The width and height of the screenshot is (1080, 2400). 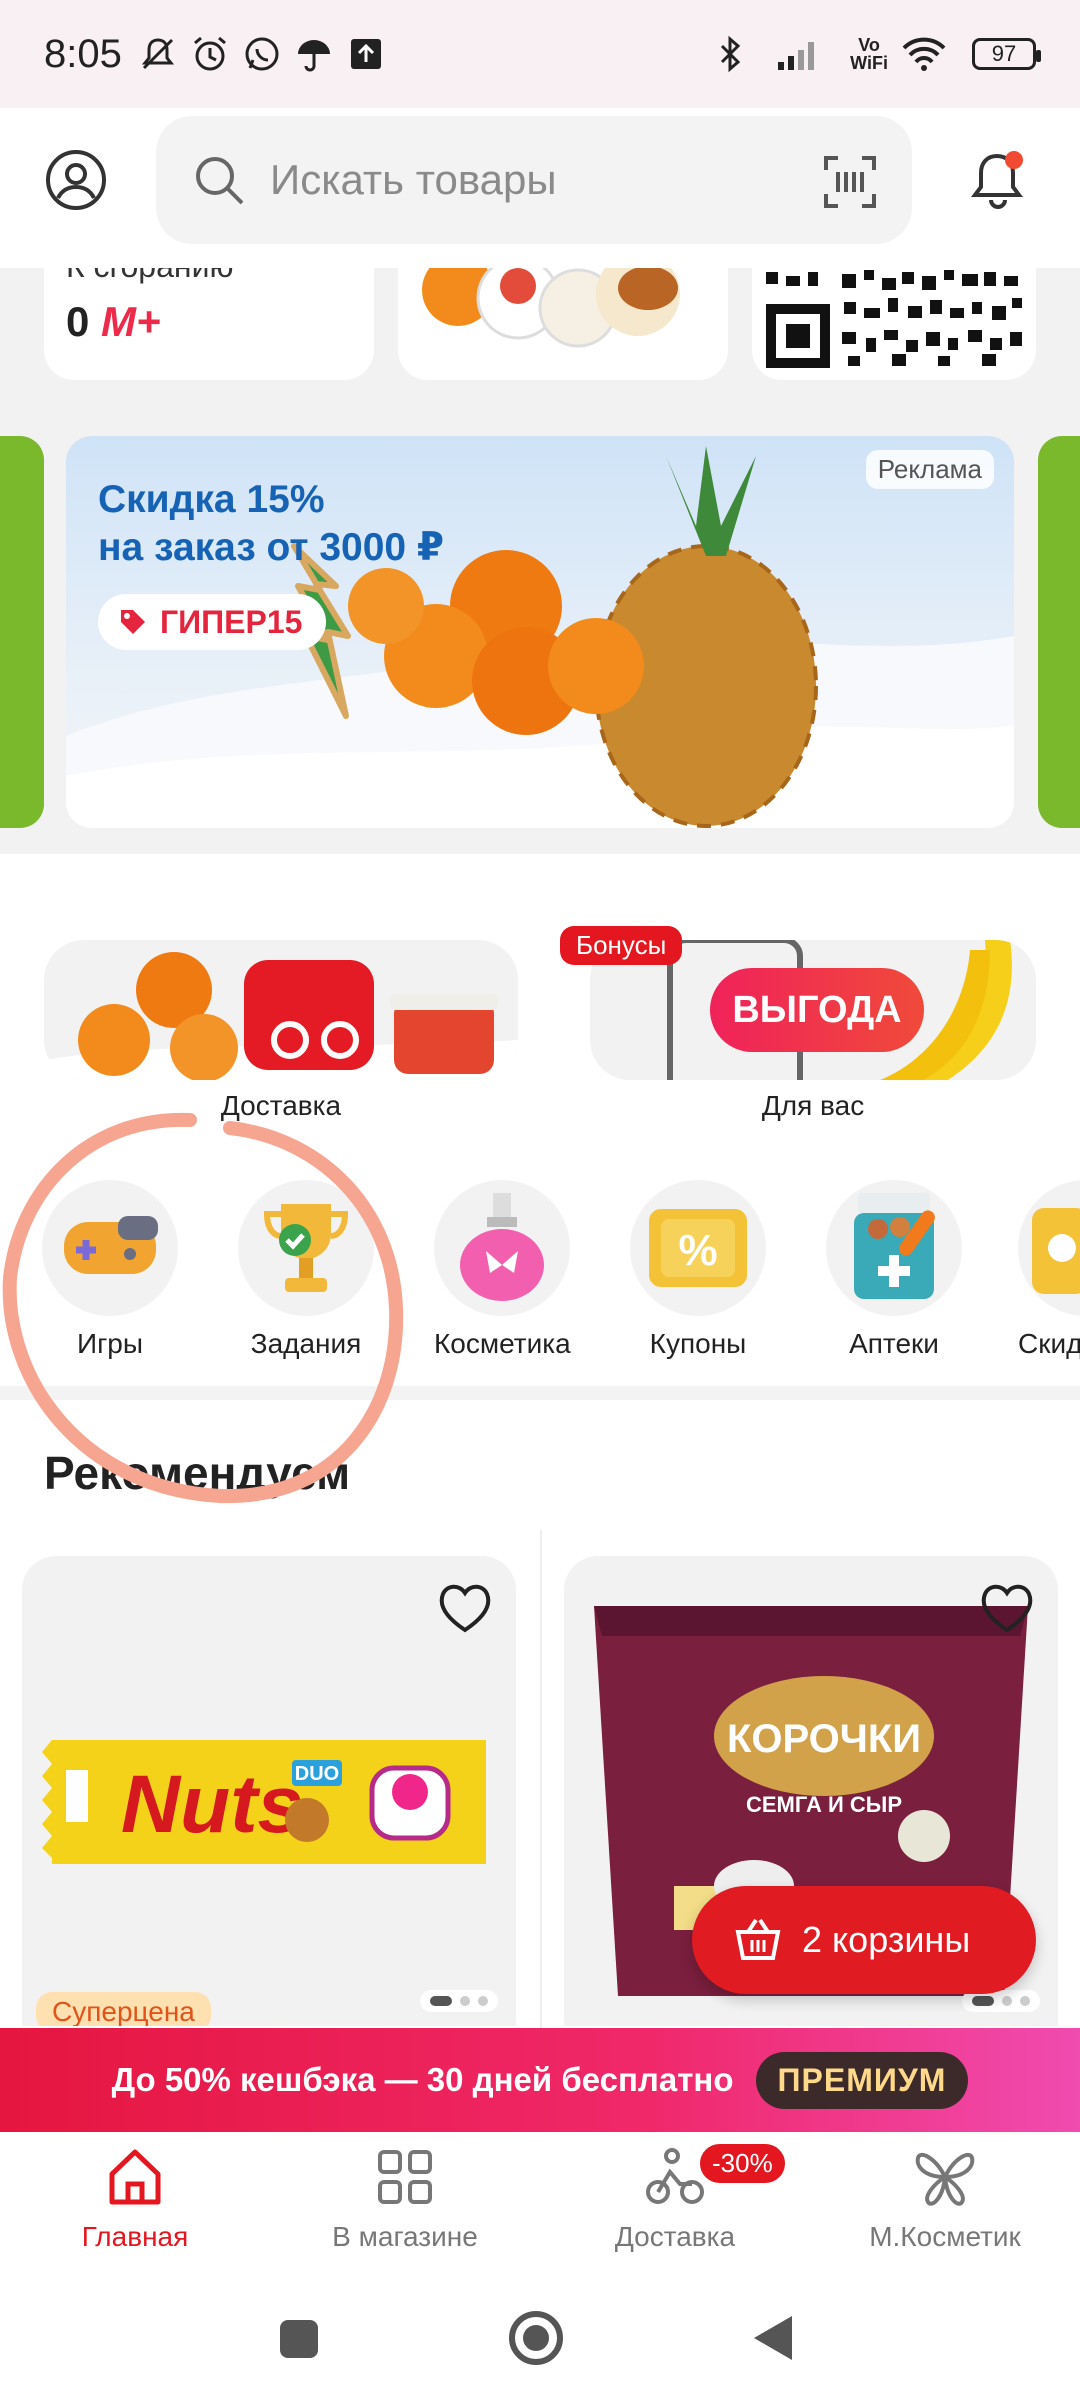 I want to click on product-card: Nuts DUO Суперцена, so click(x=269, y=1791).